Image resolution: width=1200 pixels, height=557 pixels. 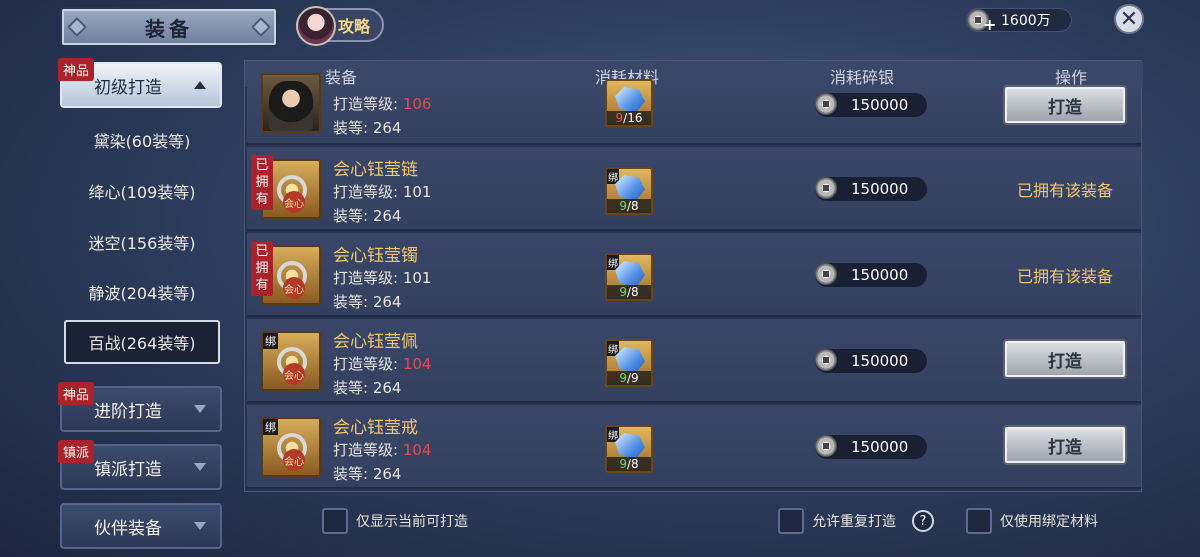 What do you see at coordinates (923, 521) in the screenshot?
I see `help-icon: ?` at bounding box center [923, 521].